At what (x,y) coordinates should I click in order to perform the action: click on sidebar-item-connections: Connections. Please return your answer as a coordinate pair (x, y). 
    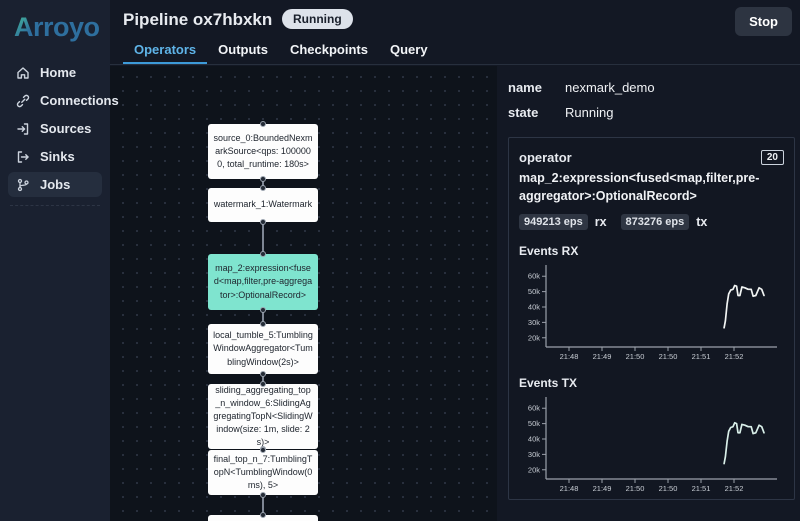
    Looking at the image, I should click on (63, 100).